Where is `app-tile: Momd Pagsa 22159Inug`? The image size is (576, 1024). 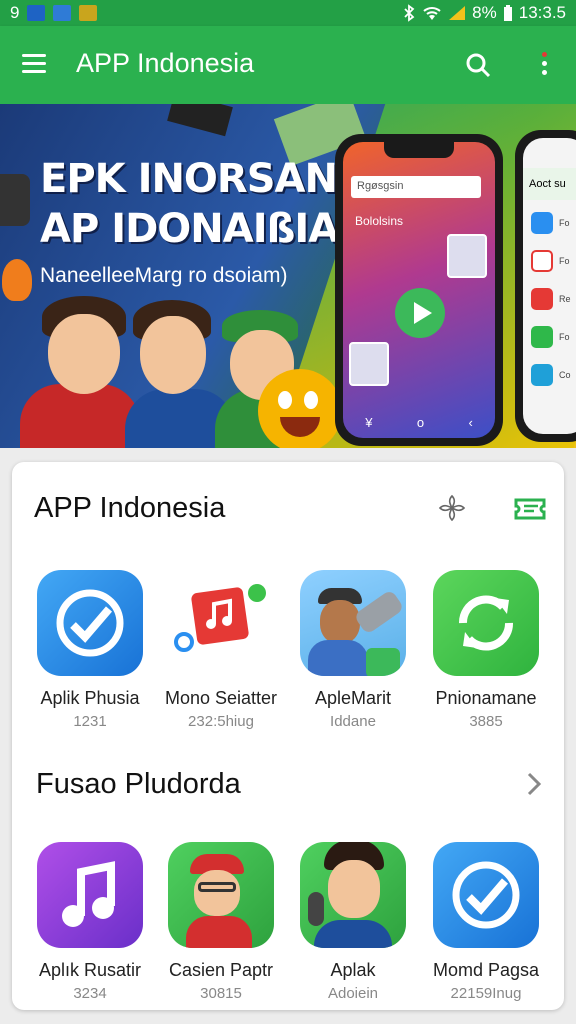
app-tile: Momd Pagsa 22159Inug is located at coordinates (486, 922).